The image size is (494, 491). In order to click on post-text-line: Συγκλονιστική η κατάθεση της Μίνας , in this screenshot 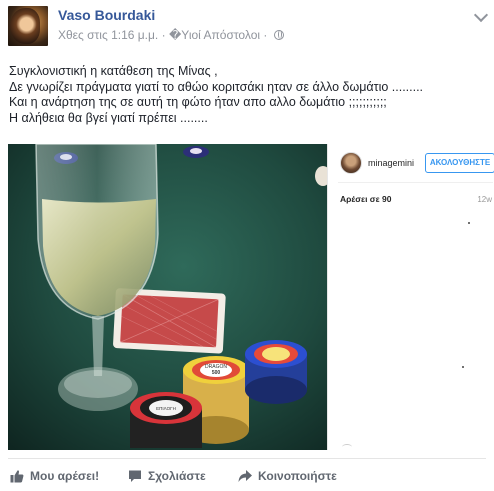, I will do `click(113, 71)`.